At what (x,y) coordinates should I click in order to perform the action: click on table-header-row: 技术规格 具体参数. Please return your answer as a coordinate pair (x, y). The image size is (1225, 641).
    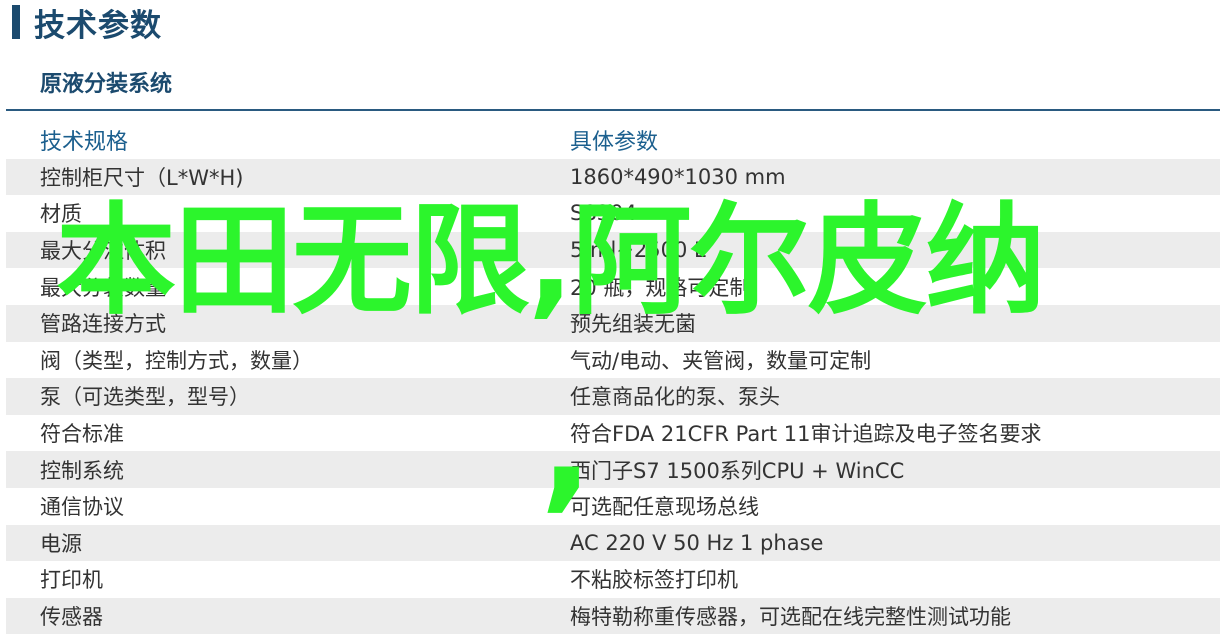
    Looking at the image, I should click on (613, 140).